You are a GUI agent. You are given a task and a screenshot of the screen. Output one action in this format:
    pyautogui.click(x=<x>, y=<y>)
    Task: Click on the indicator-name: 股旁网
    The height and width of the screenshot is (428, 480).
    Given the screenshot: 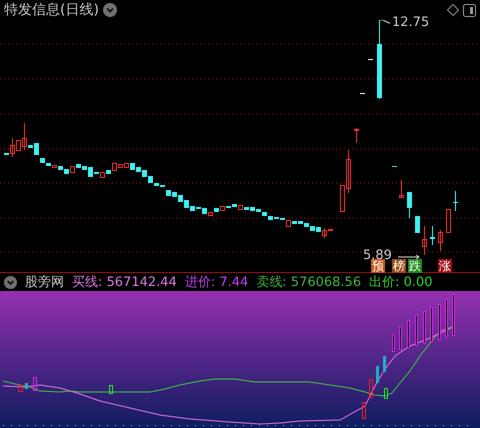 What is the action you would take?
    pyautogui.click(x=44, y=283)
    